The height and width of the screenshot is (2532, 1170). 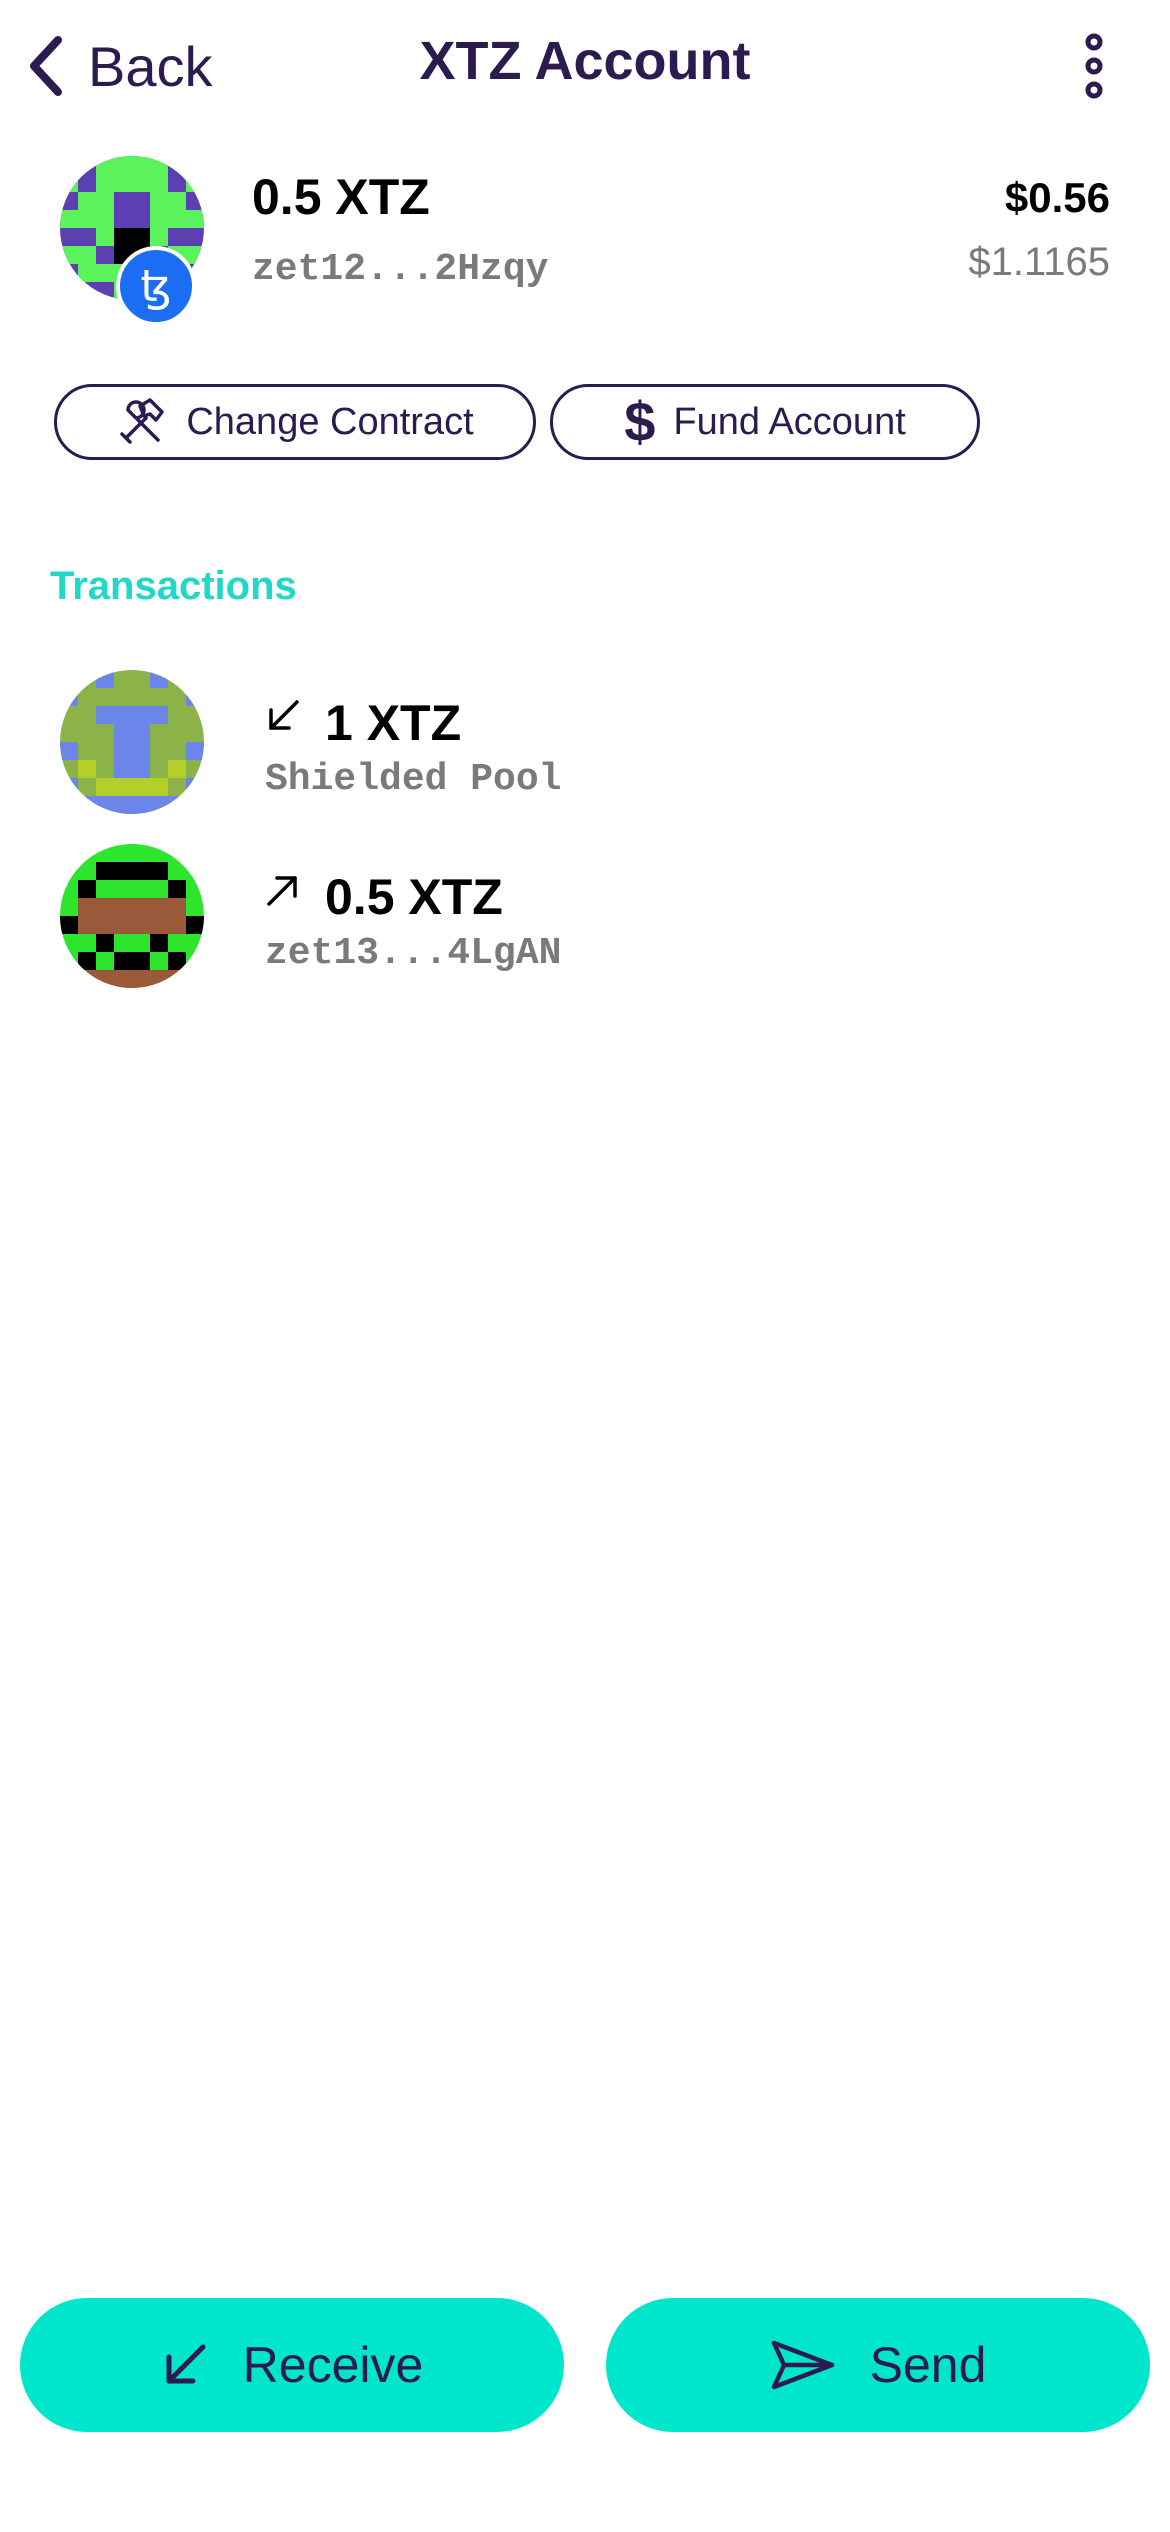 I want to click on dollar-icon: $, so click(x=640, y=421).